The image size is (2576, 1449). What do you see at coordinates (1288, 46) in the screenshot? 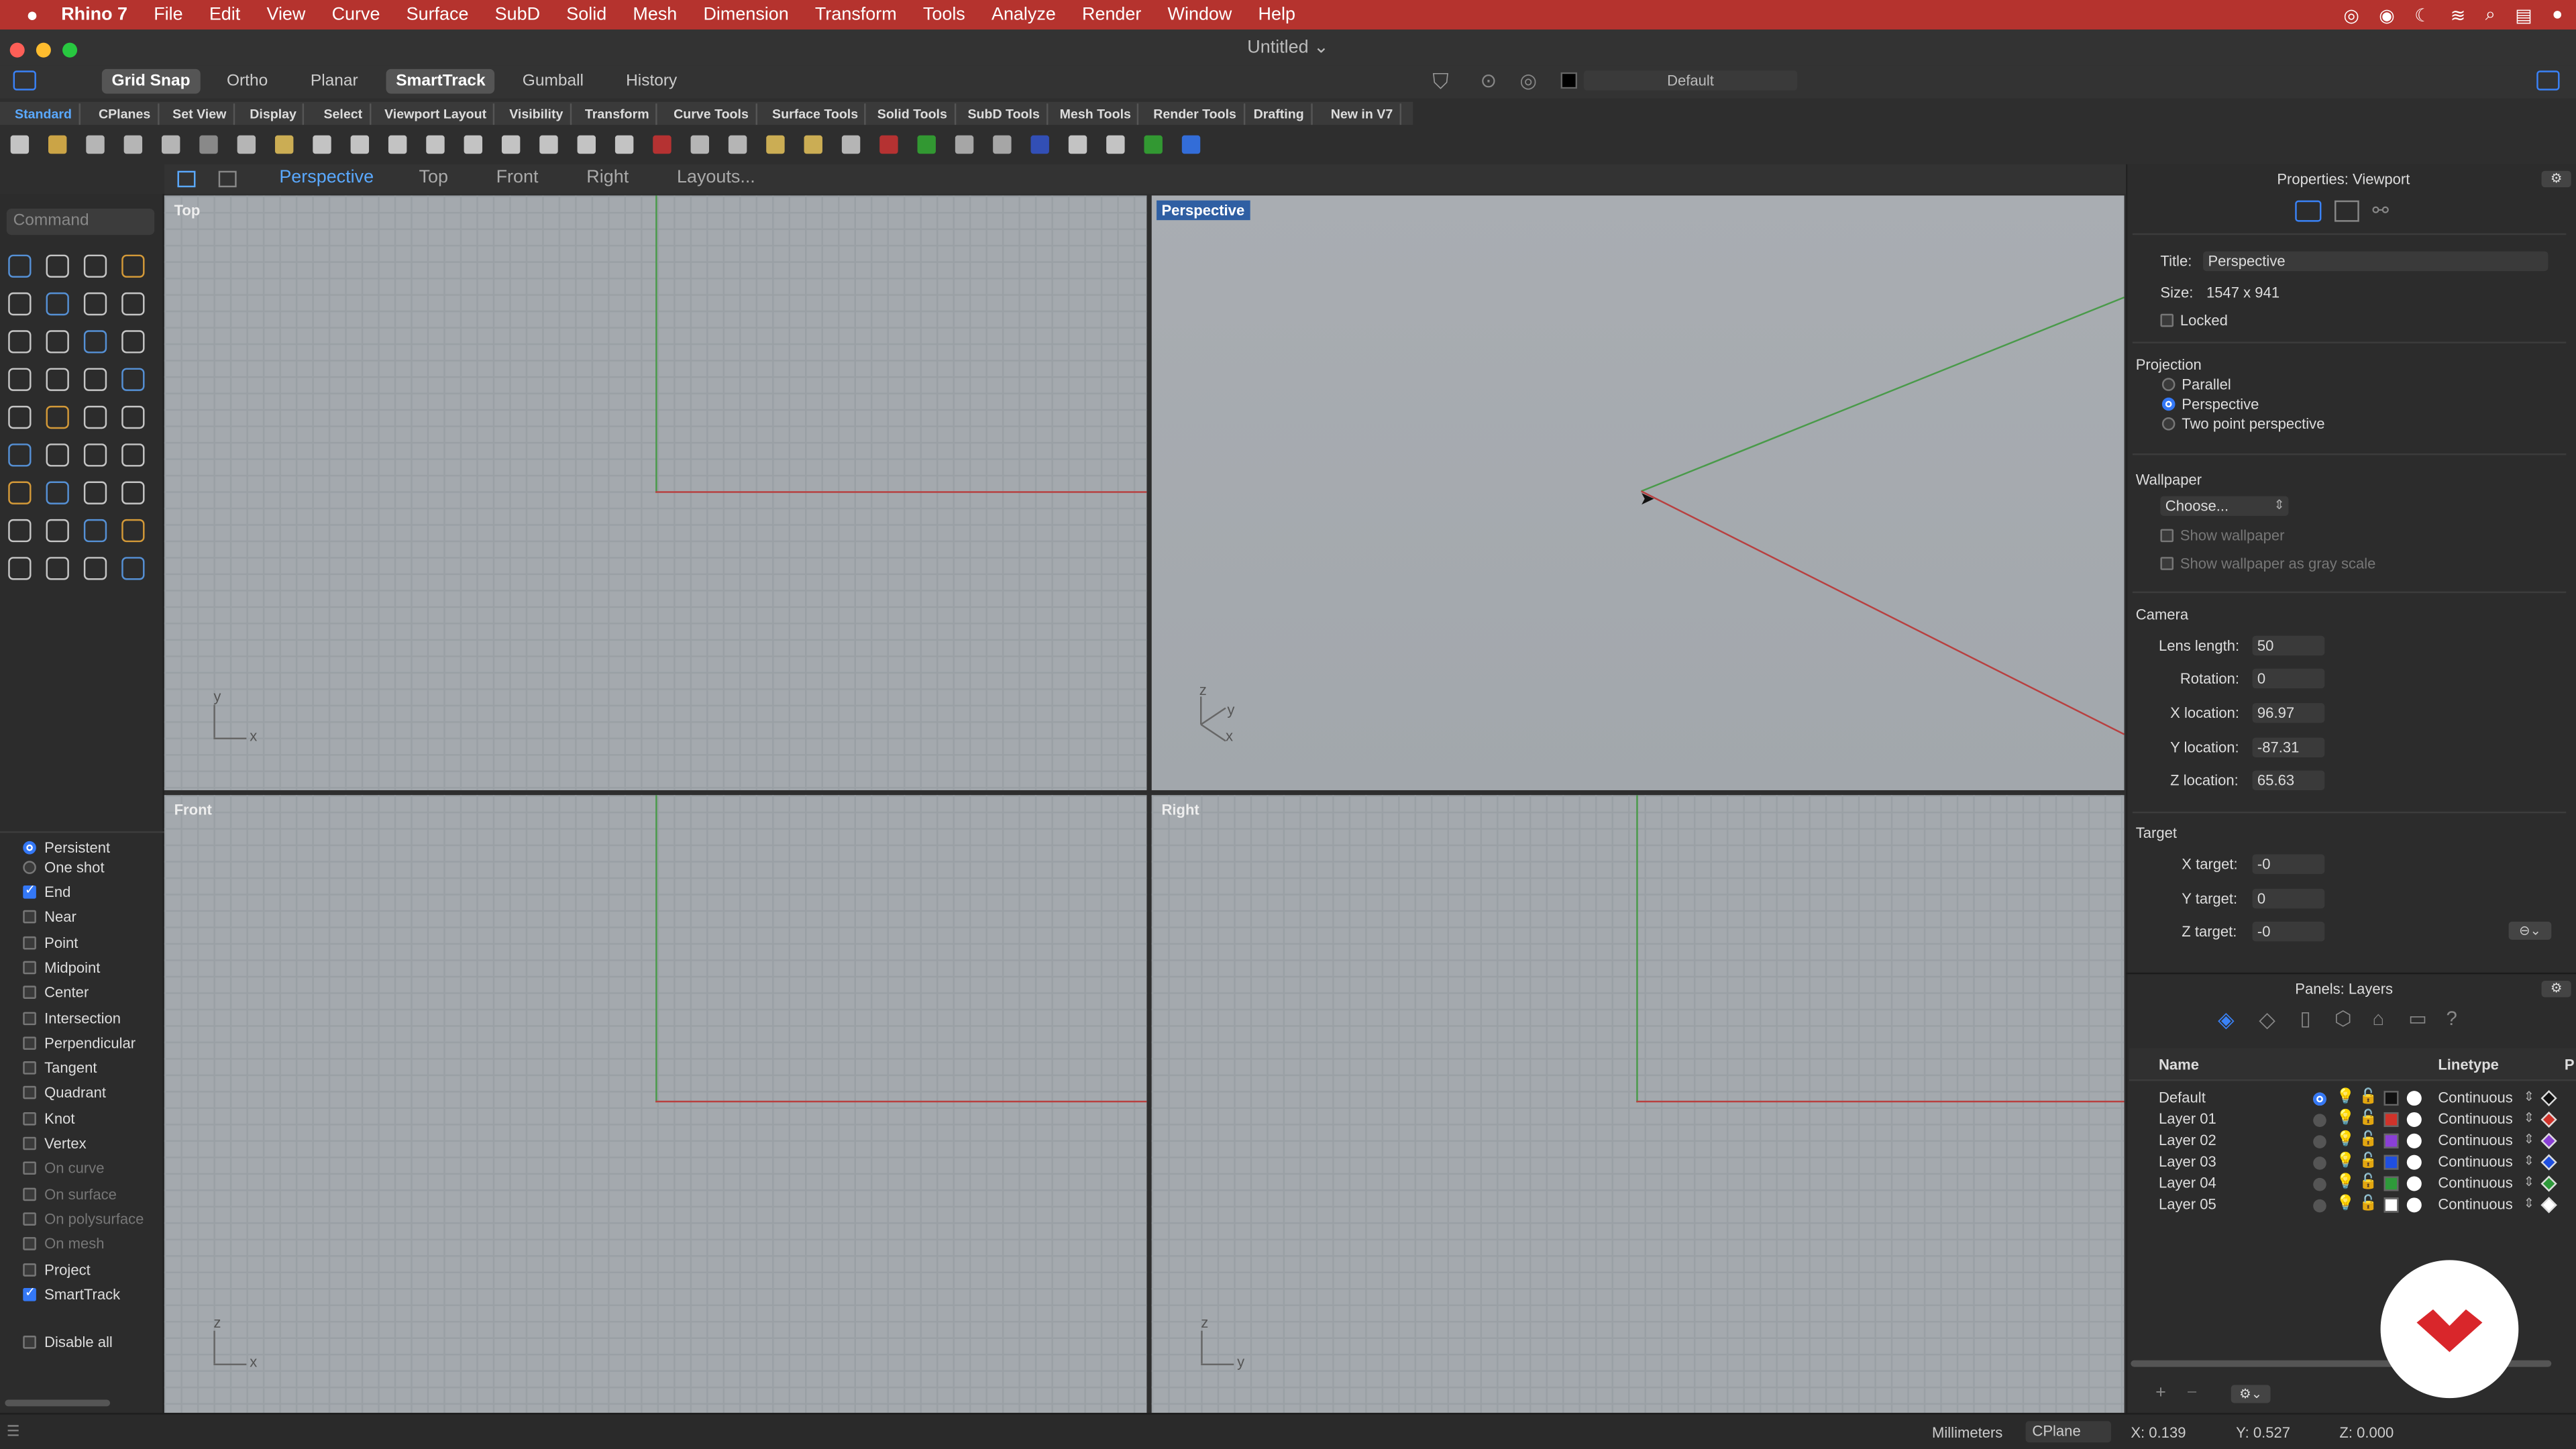
I see `window-title: Untitled ⌄` at bounding box center [1288, 46].